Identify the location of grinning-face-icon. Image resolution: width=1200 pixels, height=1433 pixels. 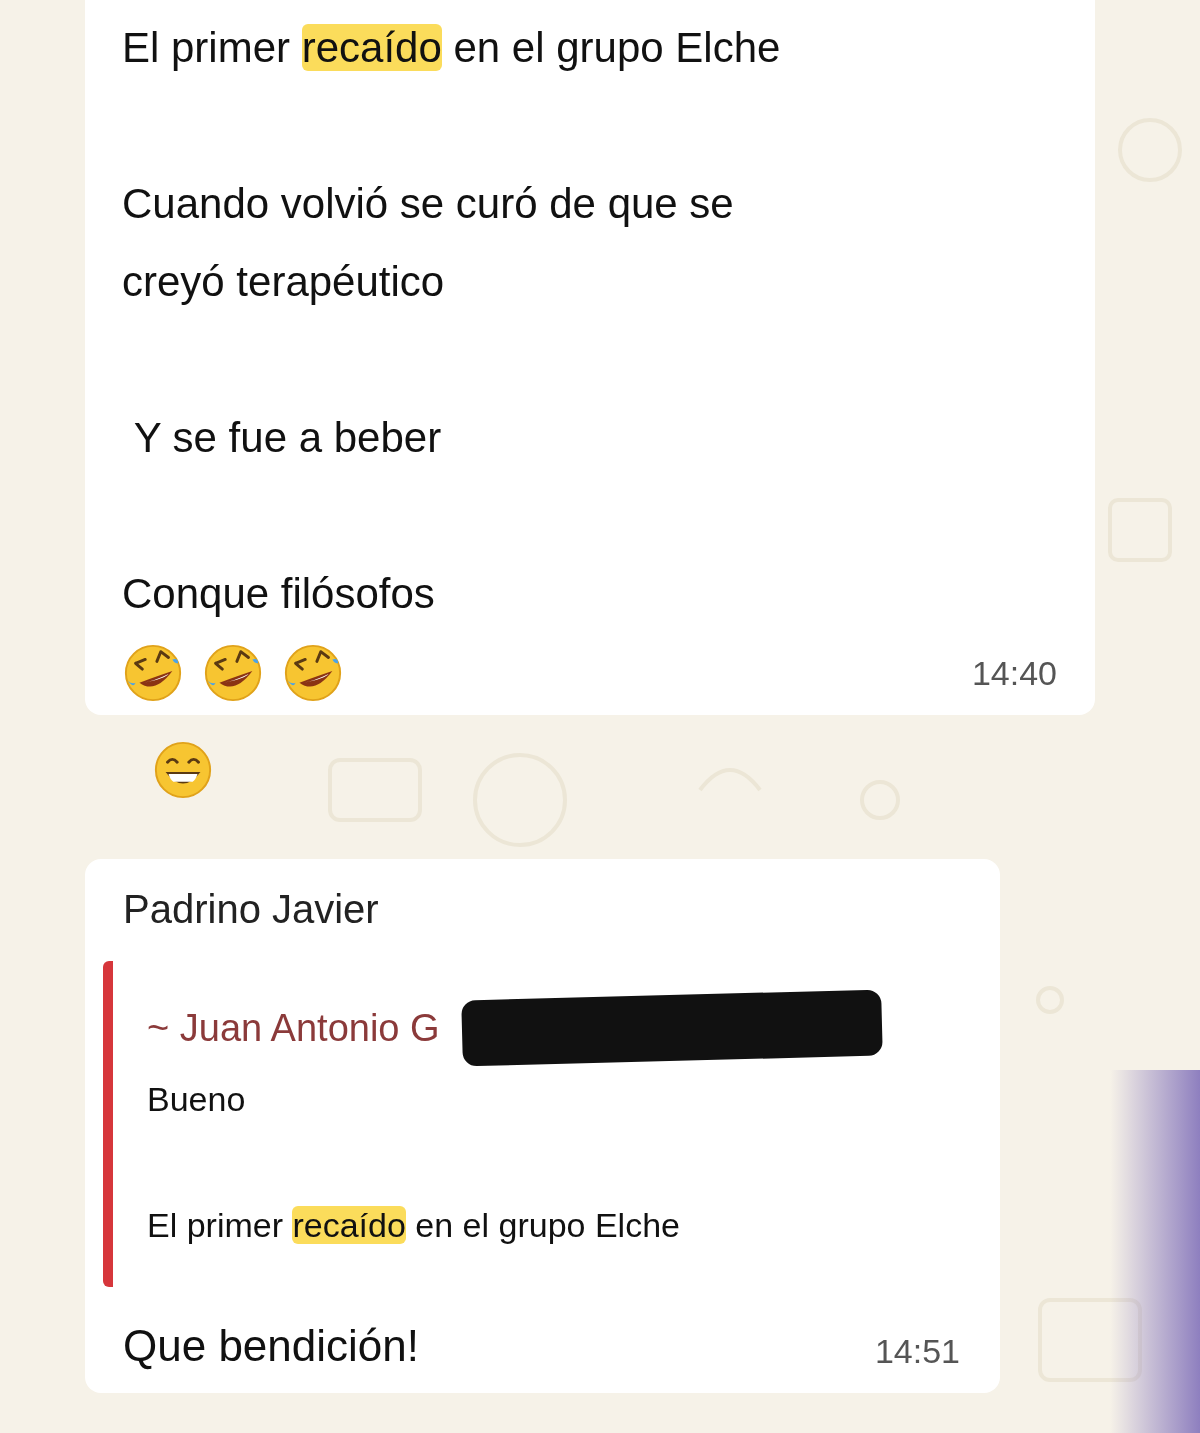
(183, 770).